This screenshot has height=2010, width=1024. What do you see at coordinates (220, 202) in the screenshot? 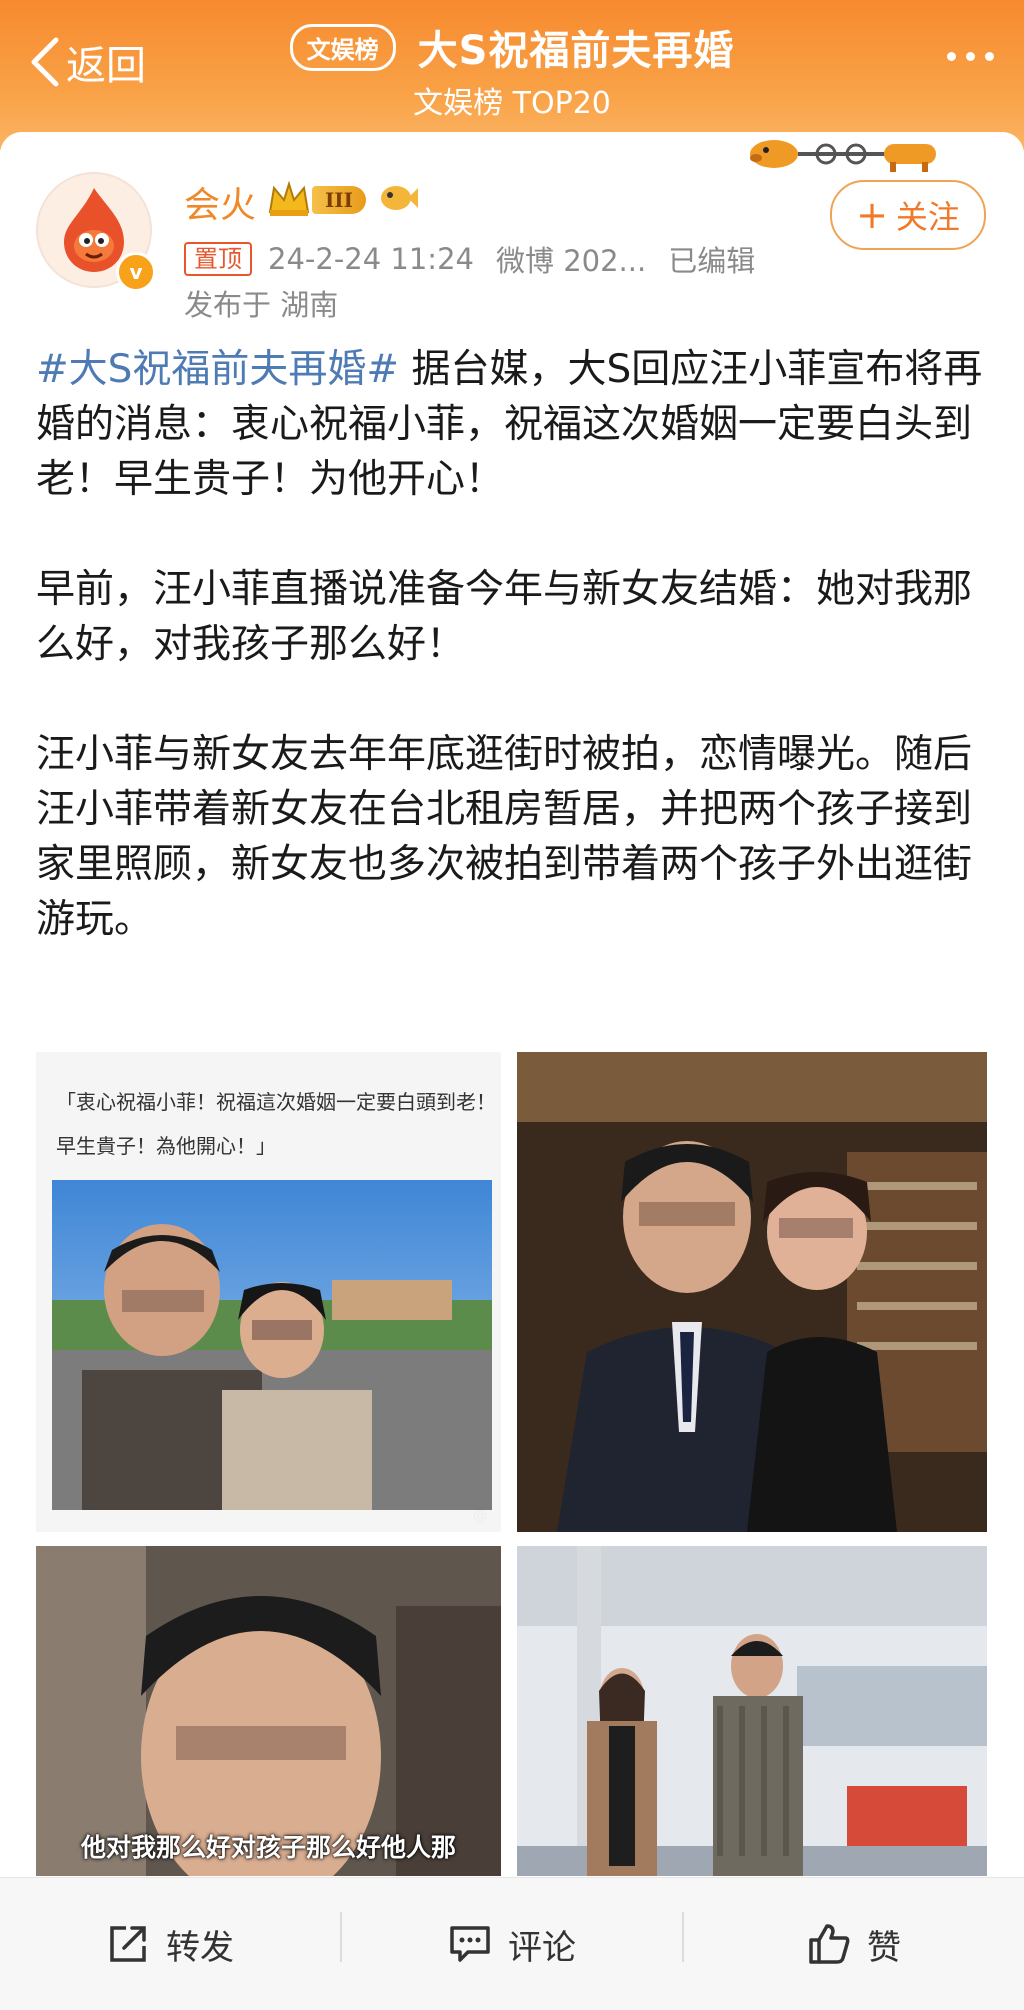
I see `username: 会火` at bounding box center [220, 202].